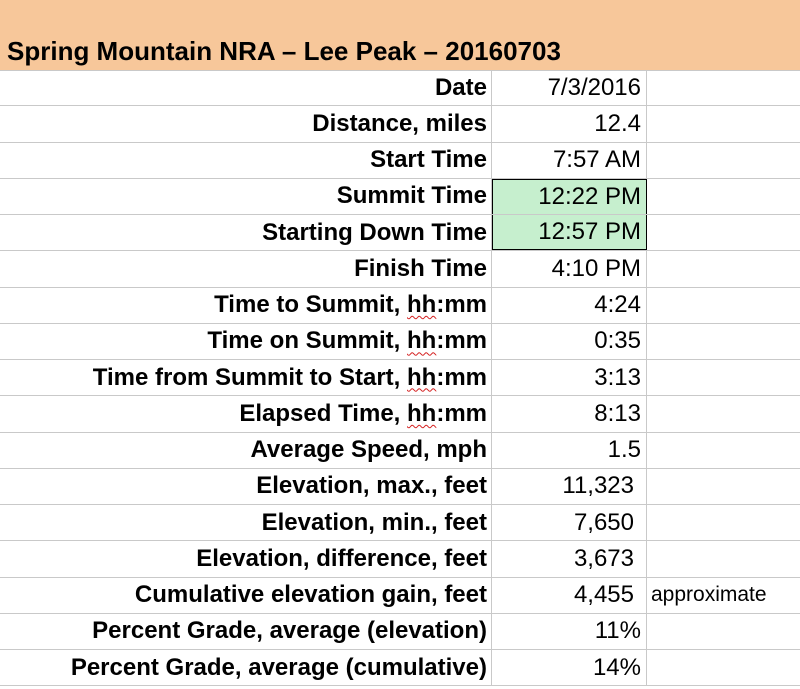  I want to click on row-label-cell: Time on Summit, hh:mm, so click(246, 341).